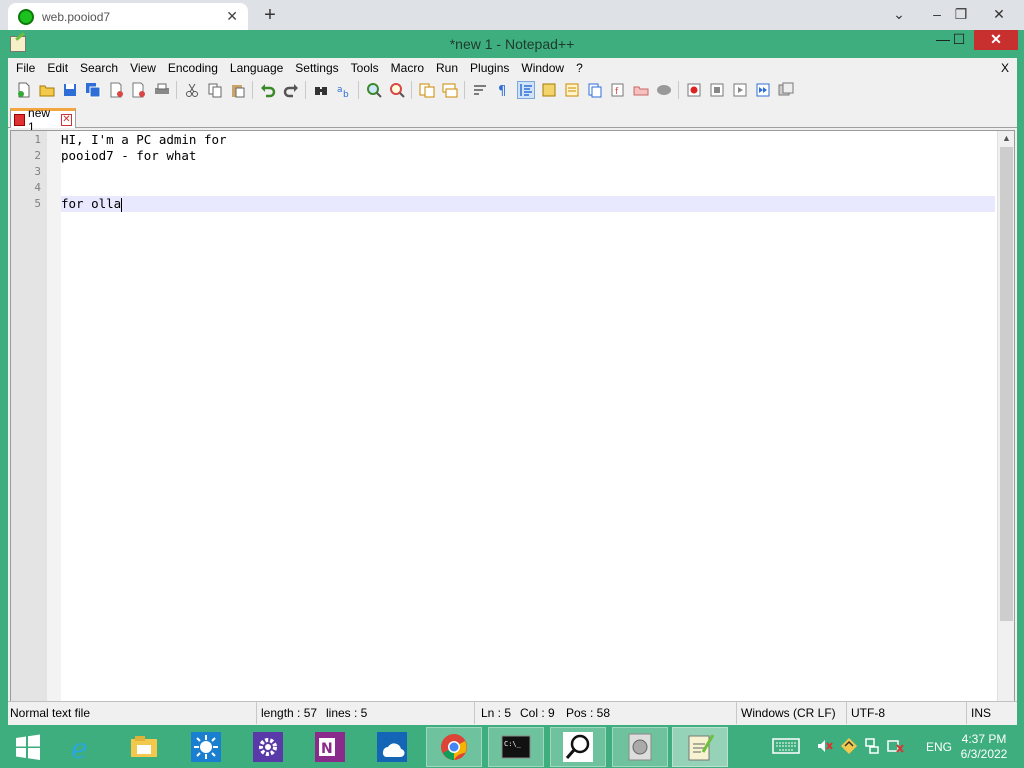 The height and width of the screenshot is (768, 1024). What do you see at coordinates (374, 90) in the screenshot?
I see `zoom-in-icon` at bounding box center [374, 90].